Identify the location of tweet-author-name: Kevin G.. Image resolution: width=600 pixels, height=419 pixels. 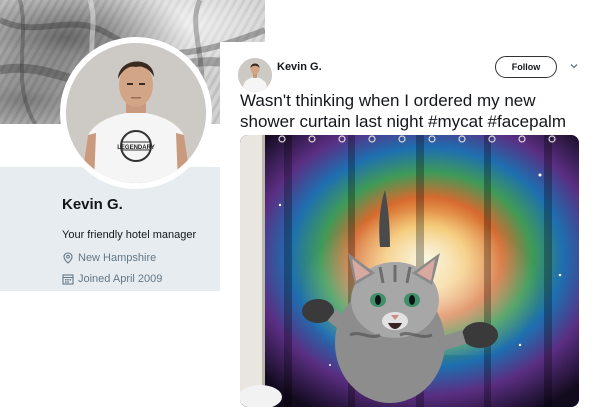
(299, 67).